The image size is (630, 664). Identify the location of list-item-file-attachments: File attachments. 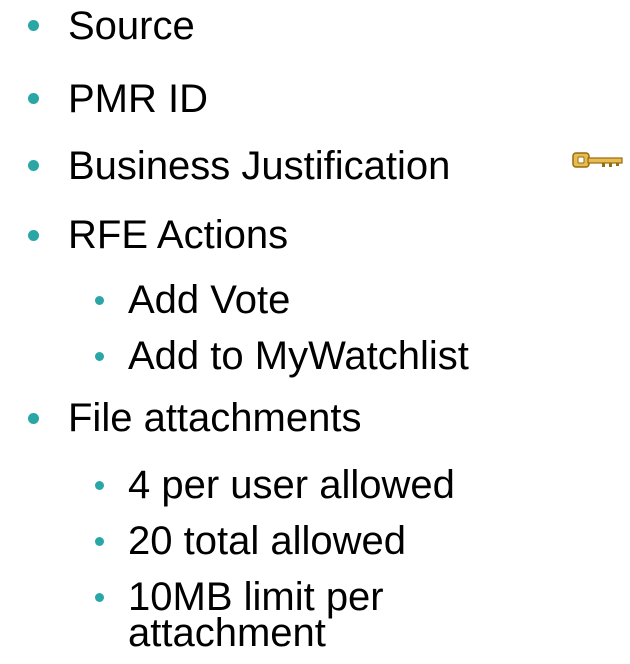
(215, 418).